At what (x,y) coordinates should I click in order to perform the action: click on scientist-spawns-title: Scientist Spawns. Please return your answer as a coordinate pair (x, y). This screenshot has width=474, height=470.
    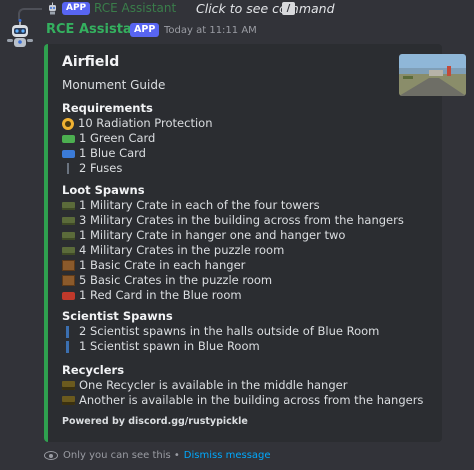
    Looking at the image, I should click on (117, 316).